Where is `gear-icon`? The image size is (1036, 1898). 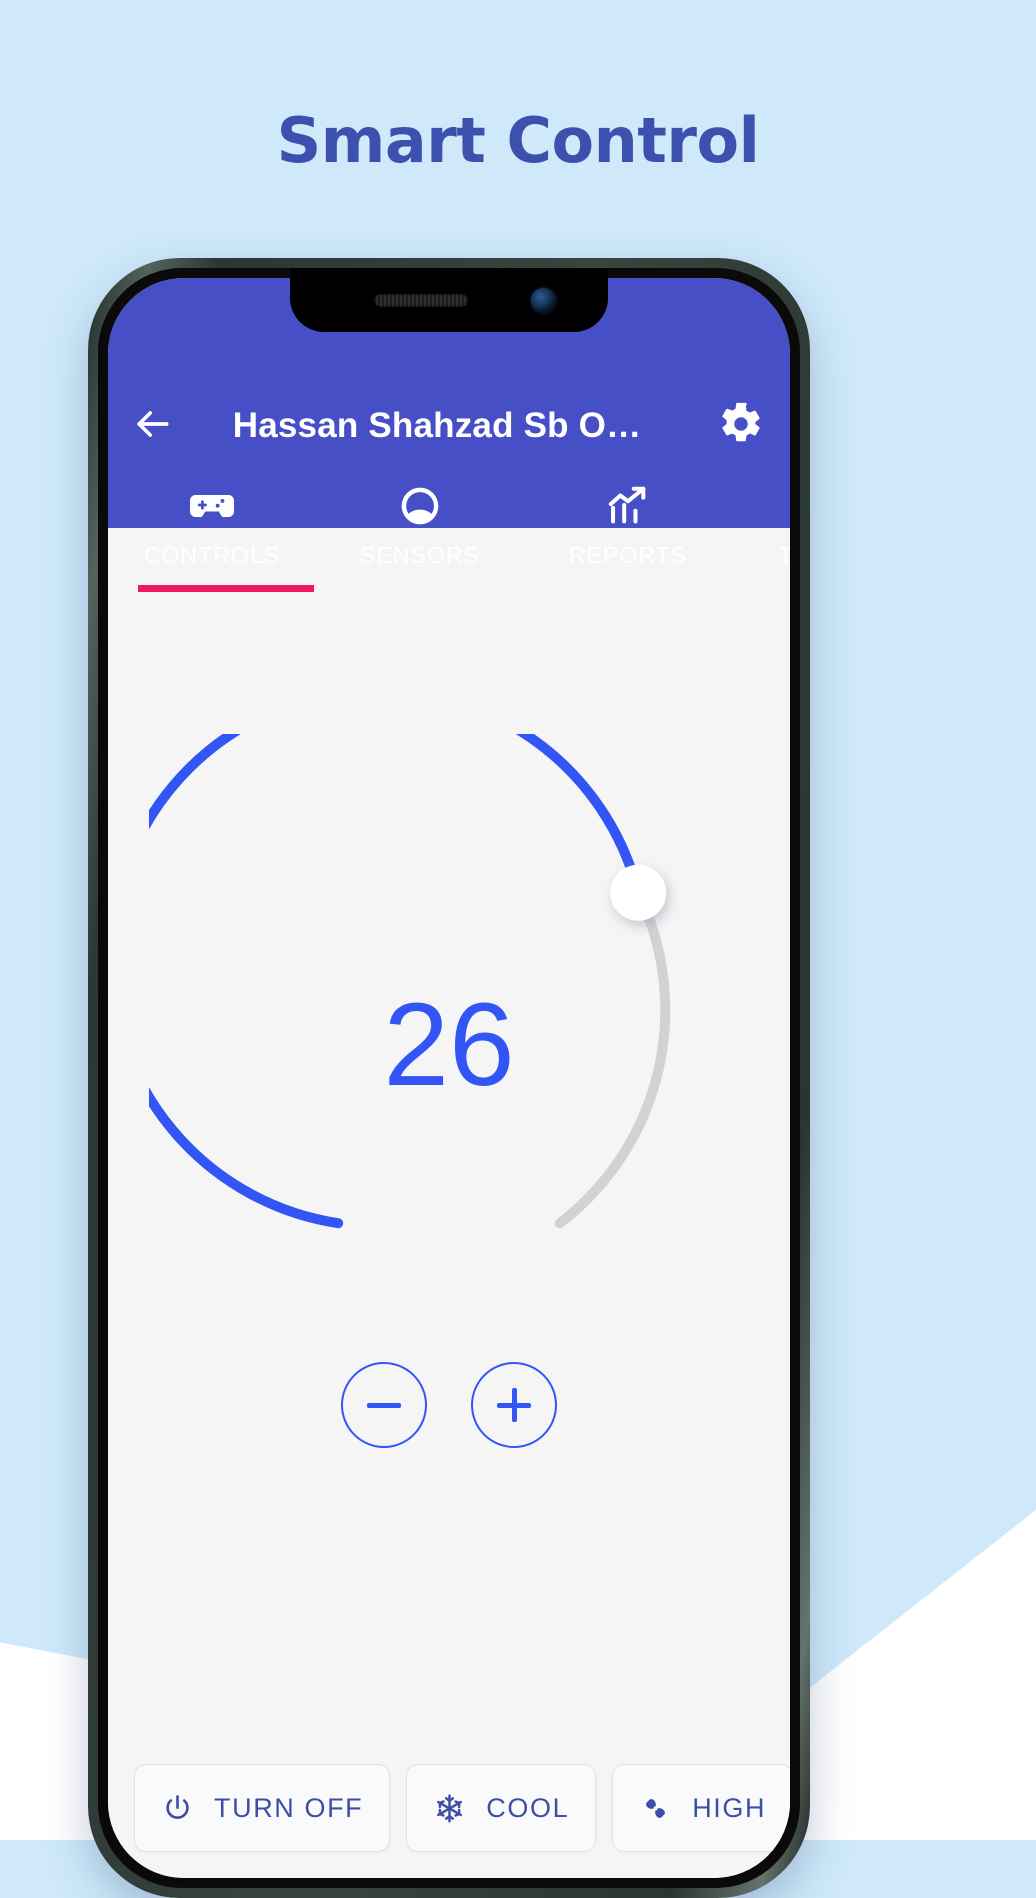
gear-icon is located at coordinates (741, 426).